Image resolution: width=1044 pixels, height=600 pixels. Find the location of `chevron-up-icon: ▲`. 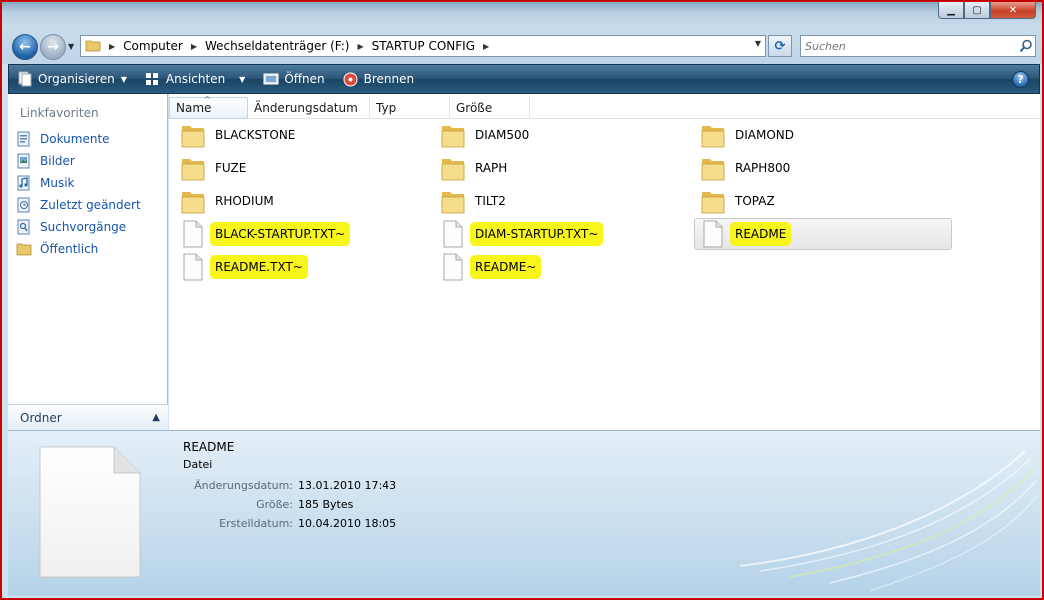

chevron-up-icon: ▲ is located at coordinates (156, 417).